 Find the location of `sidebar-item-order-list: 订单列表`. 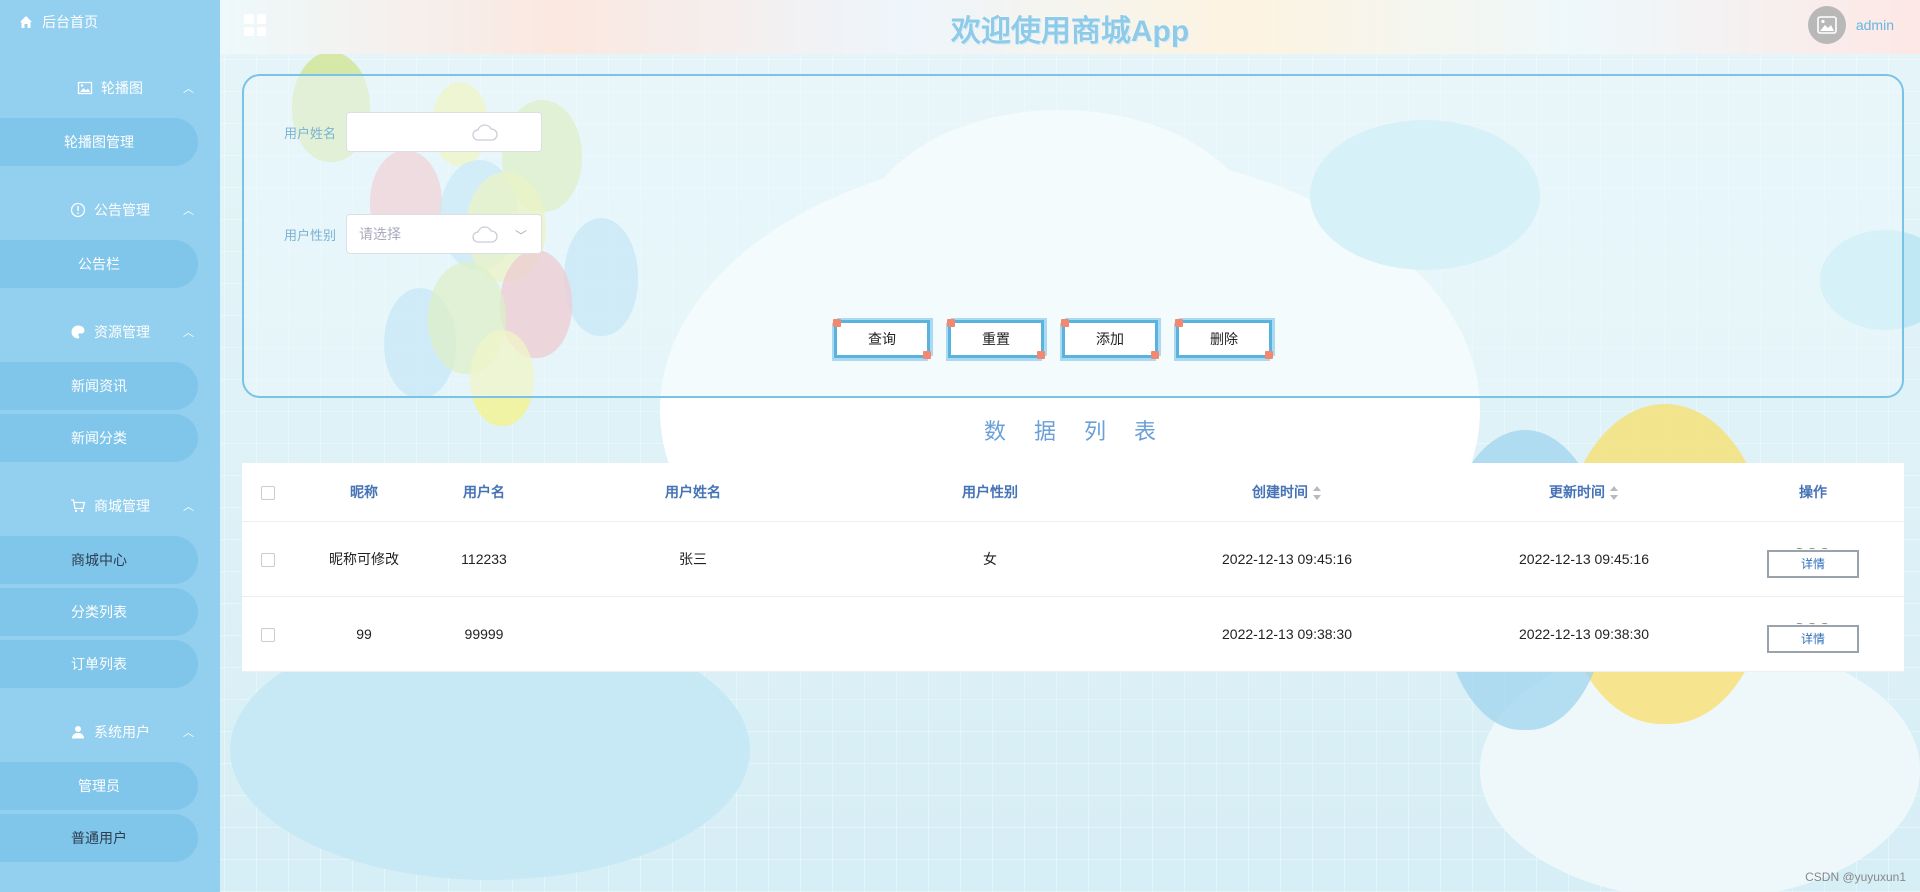

sidebar-item-order-list: 订单列表 is located at coordinates (99, 664).